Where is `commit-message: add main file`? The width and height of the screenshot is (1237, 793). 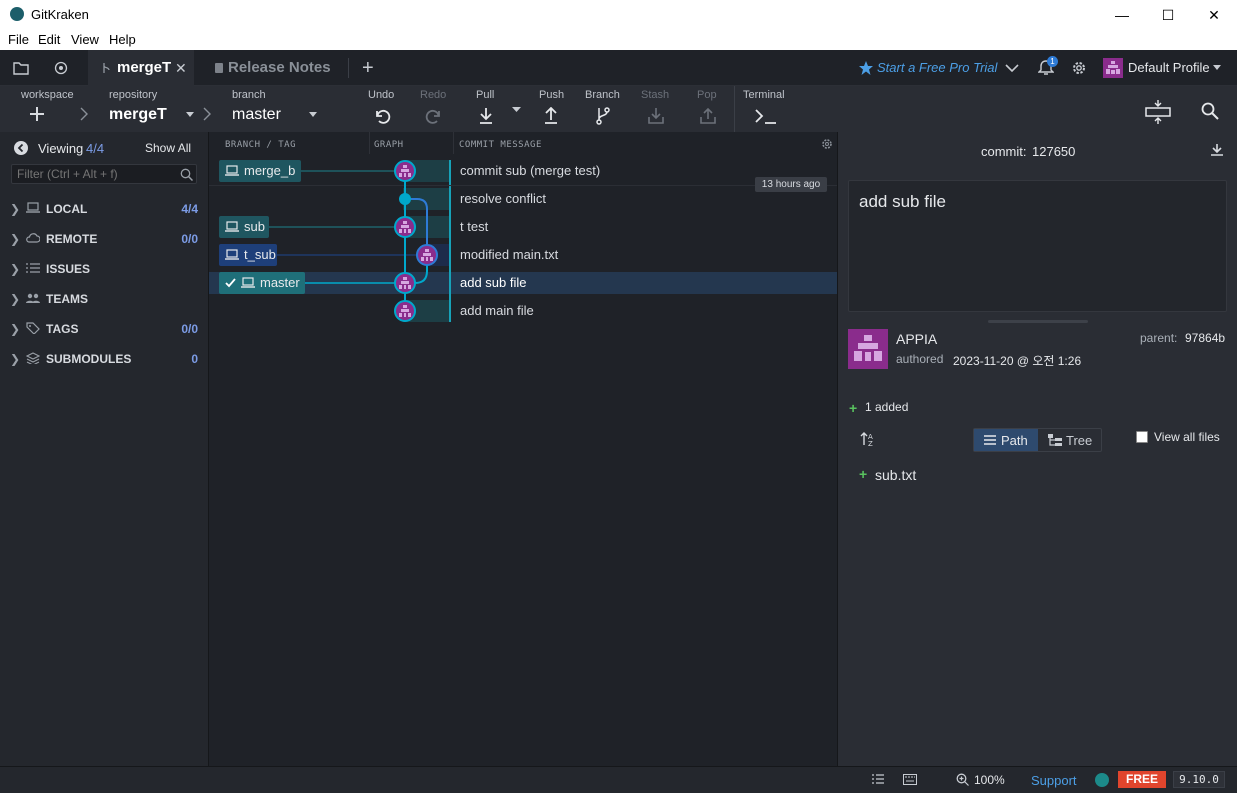
commit-message: add main file is located at coordinates (497, 310).